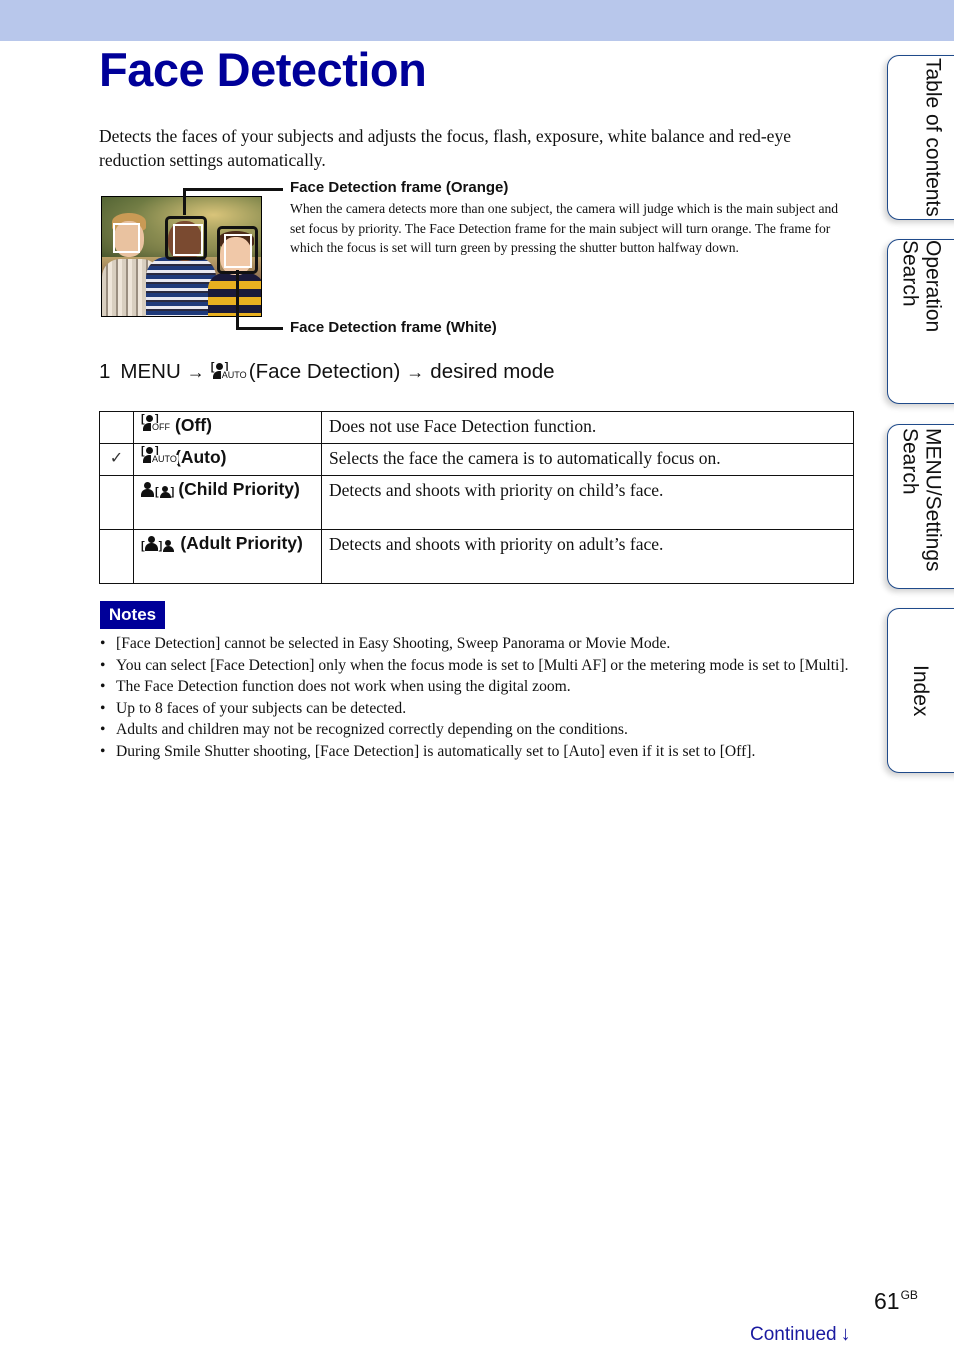 This screenshot has height=1369, width=954. I want to click on tab-menu-settings-search: MENU/Settings Search, so click(920, 506).